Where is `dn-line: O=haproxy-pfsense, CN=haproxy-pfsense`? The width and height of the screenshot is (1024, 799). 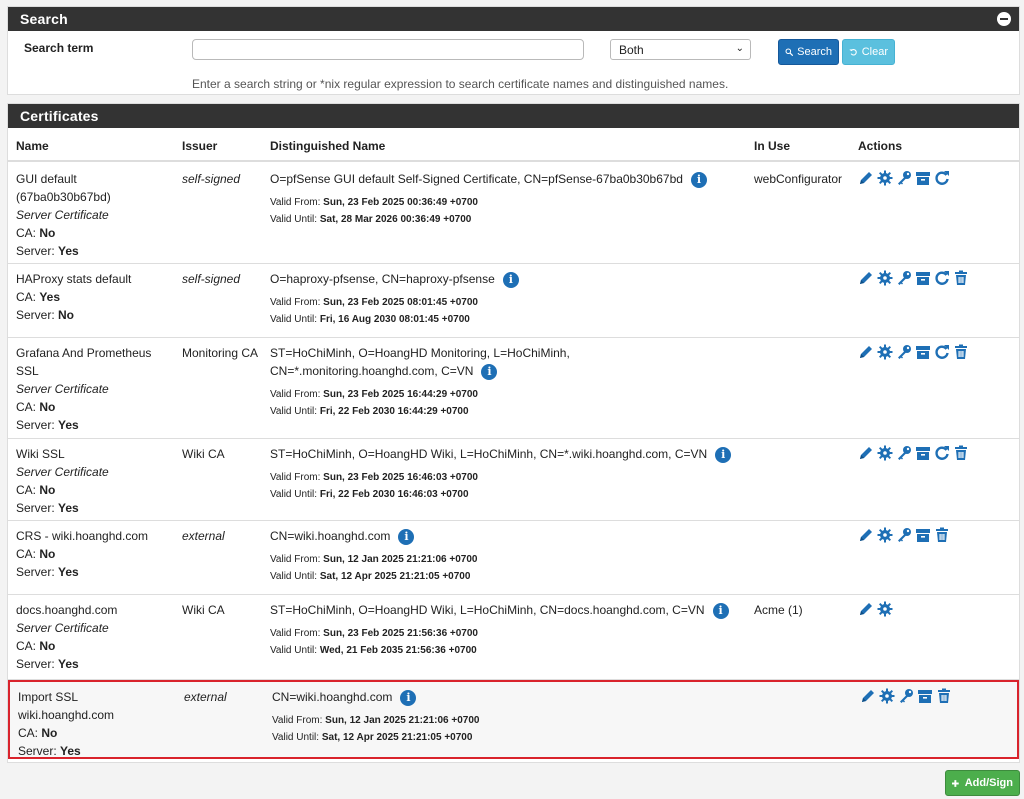
dn-line: O=haproxy-pfsense, CN=haproxy-pfsense is located at coordinates (382, 279).